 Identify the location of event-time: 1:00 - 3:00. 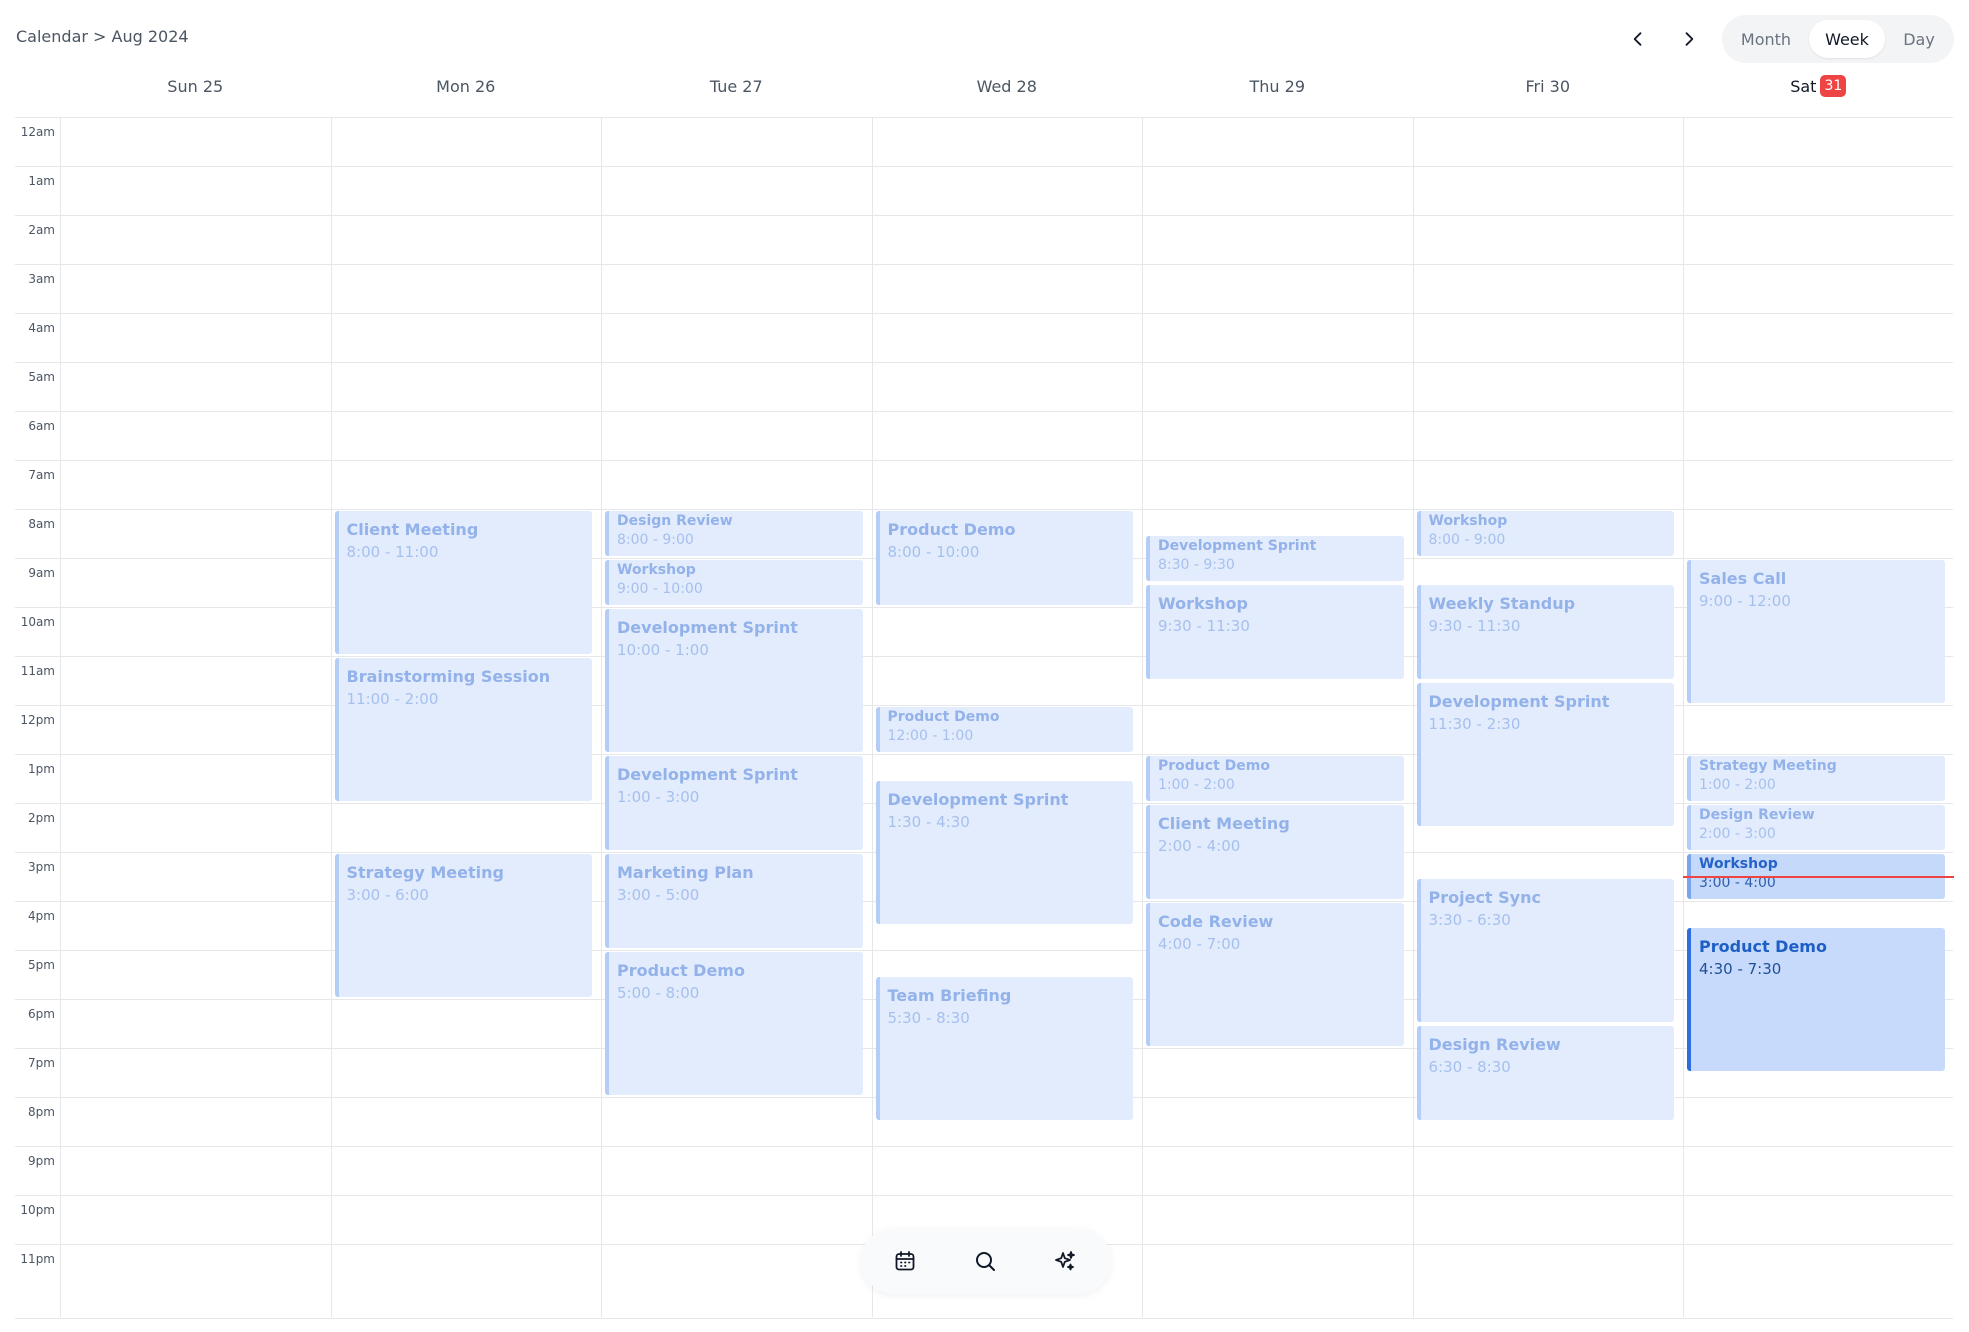
(658, 797).